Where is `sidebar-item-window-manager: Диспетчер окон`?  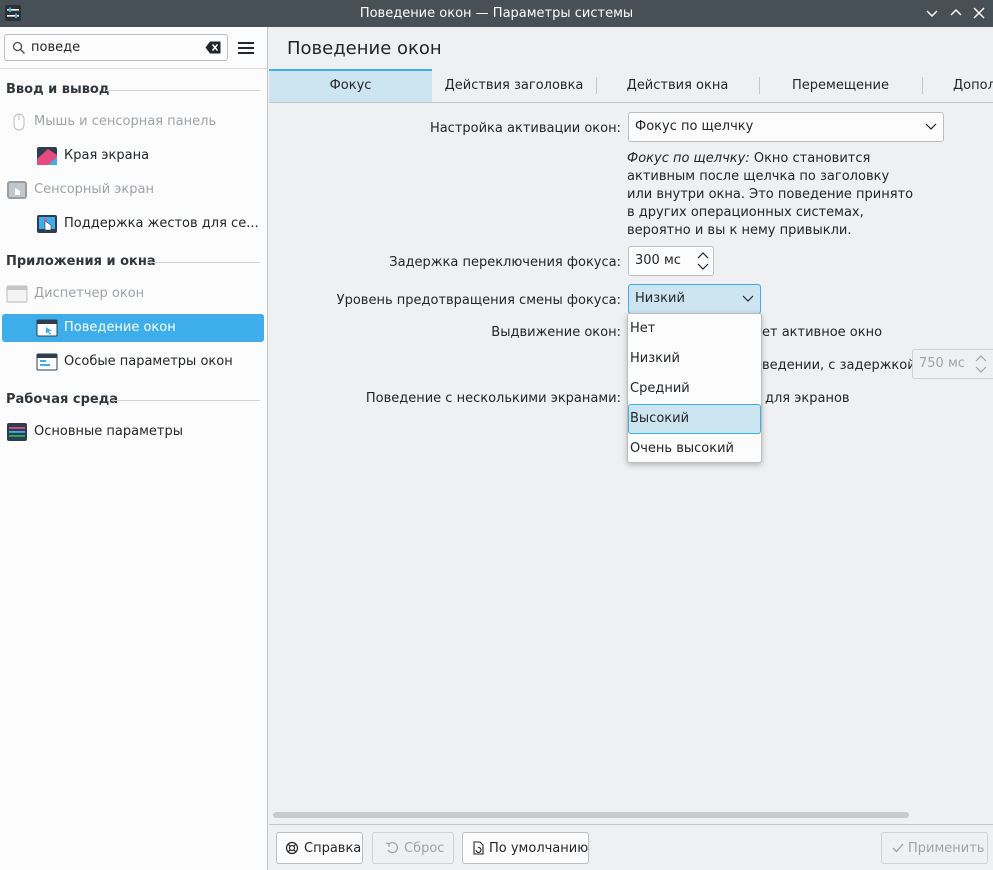
sidebar-item-window-manager: Диспетчер окон is located at coordinates (133, 294).